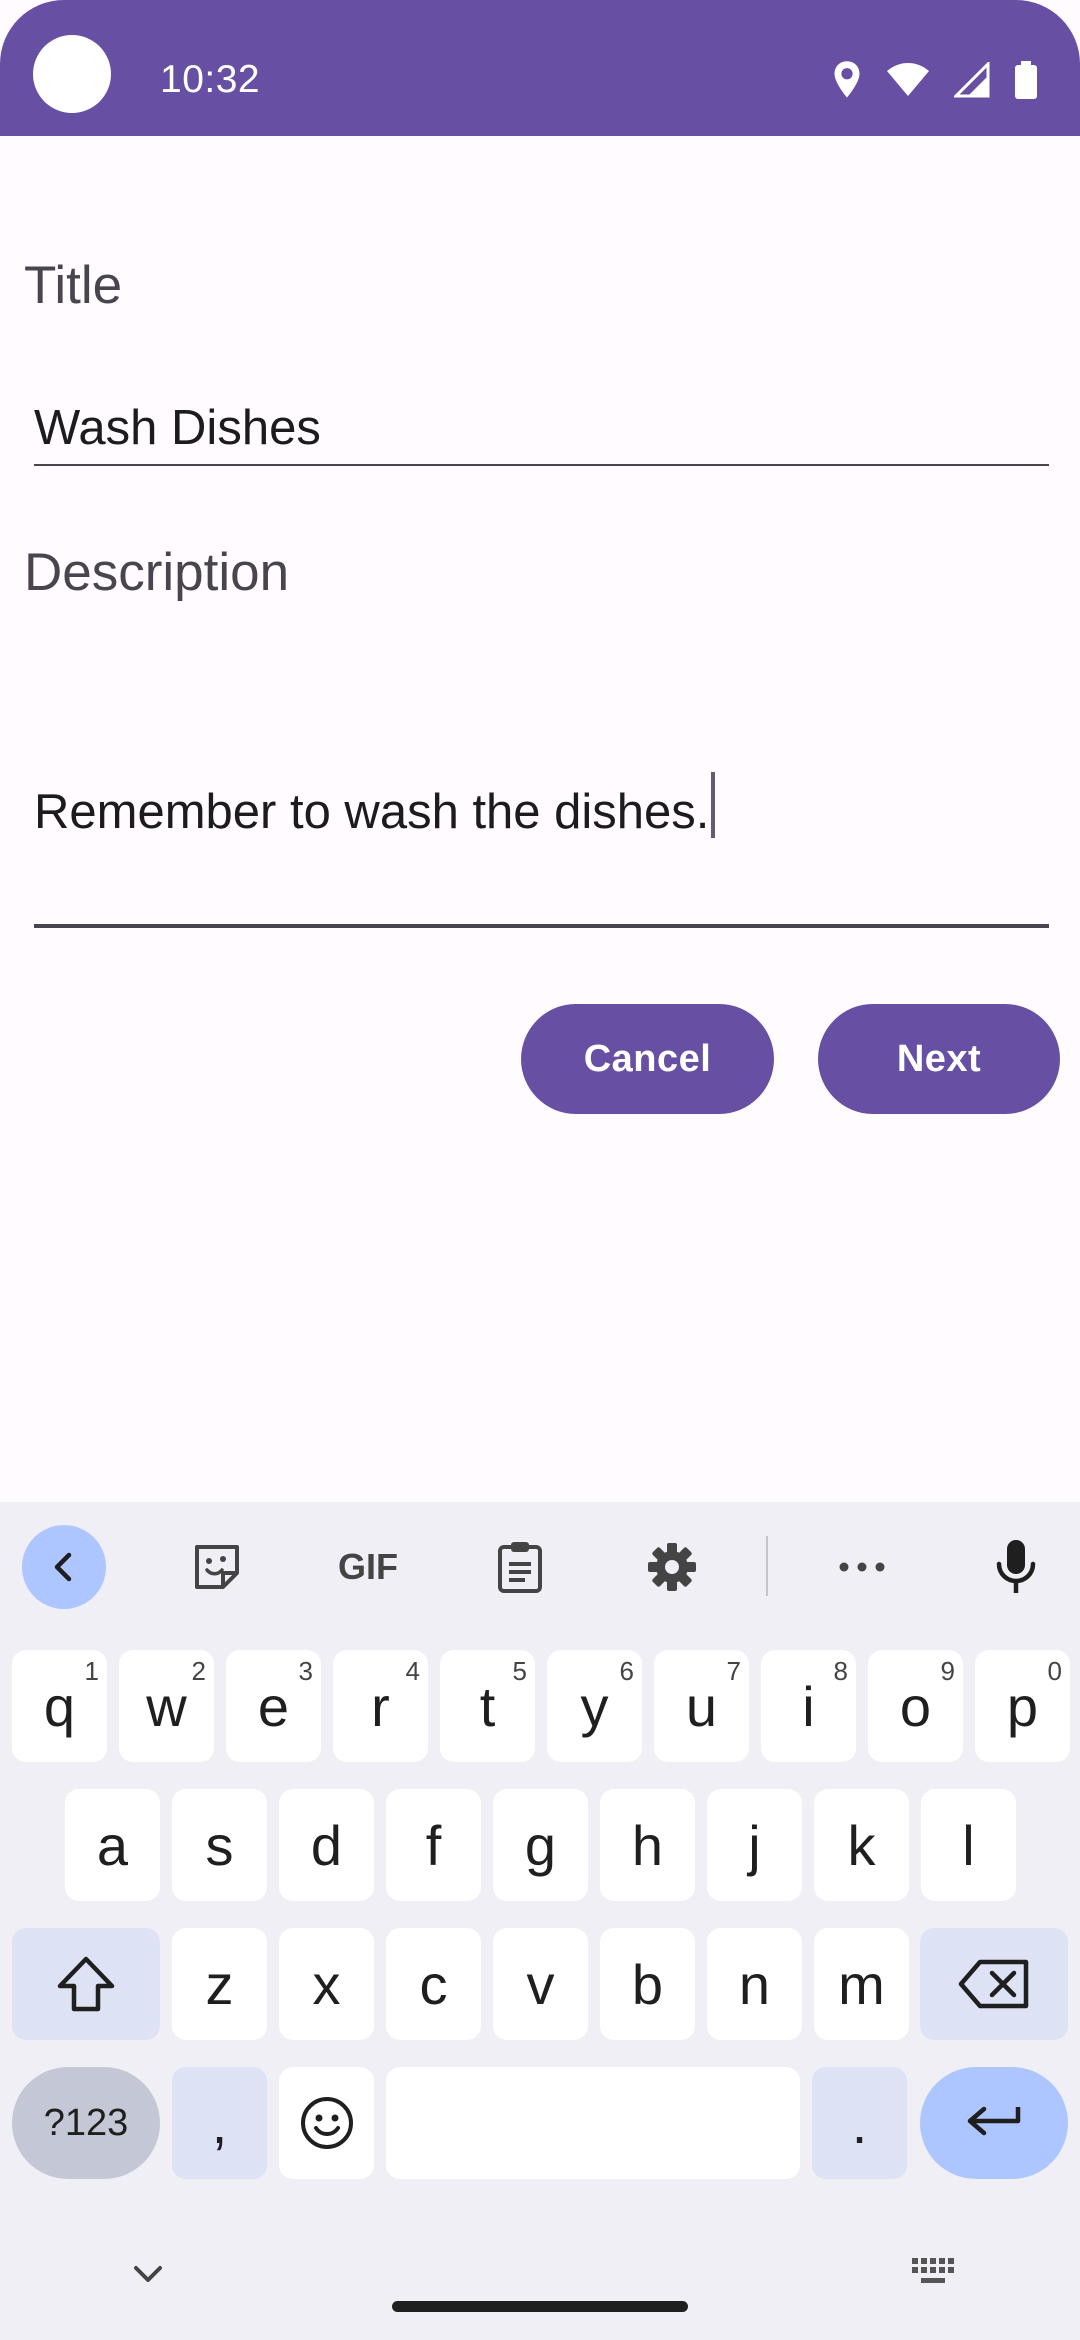  I want to click on key-hint: 2, so click(198, 1671).